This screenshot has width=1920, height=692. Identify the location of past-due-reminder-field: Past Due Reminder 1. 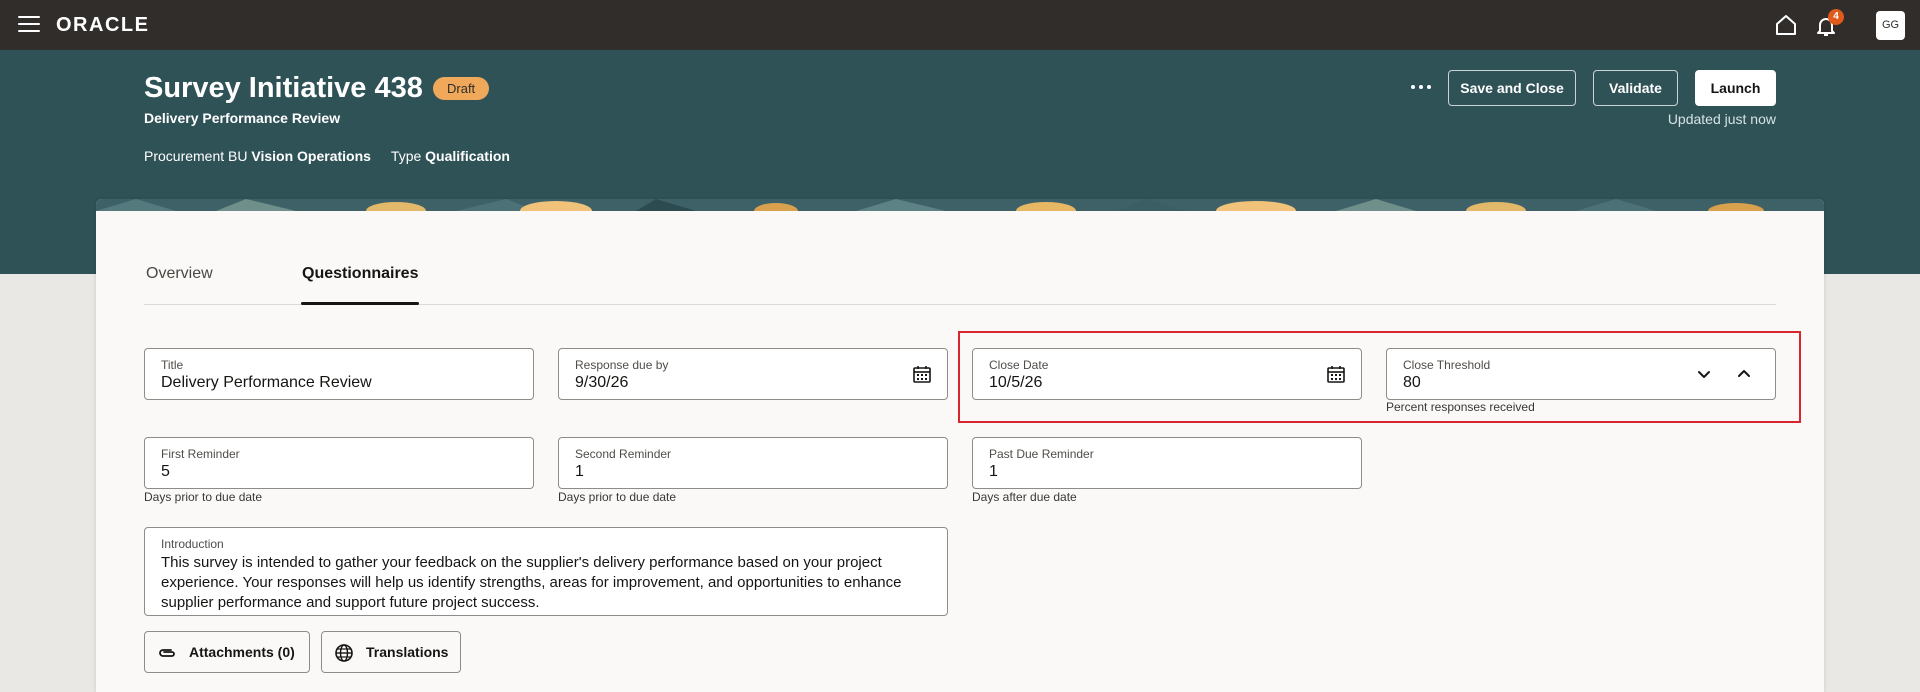
(1167, 463).